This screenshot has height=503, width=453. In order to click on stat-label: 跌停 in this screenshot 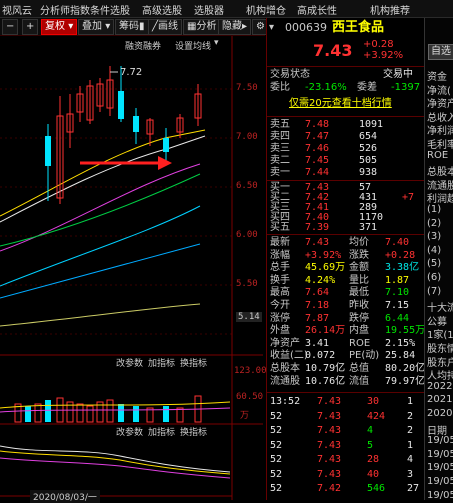, I will do `click(359, 318)`.